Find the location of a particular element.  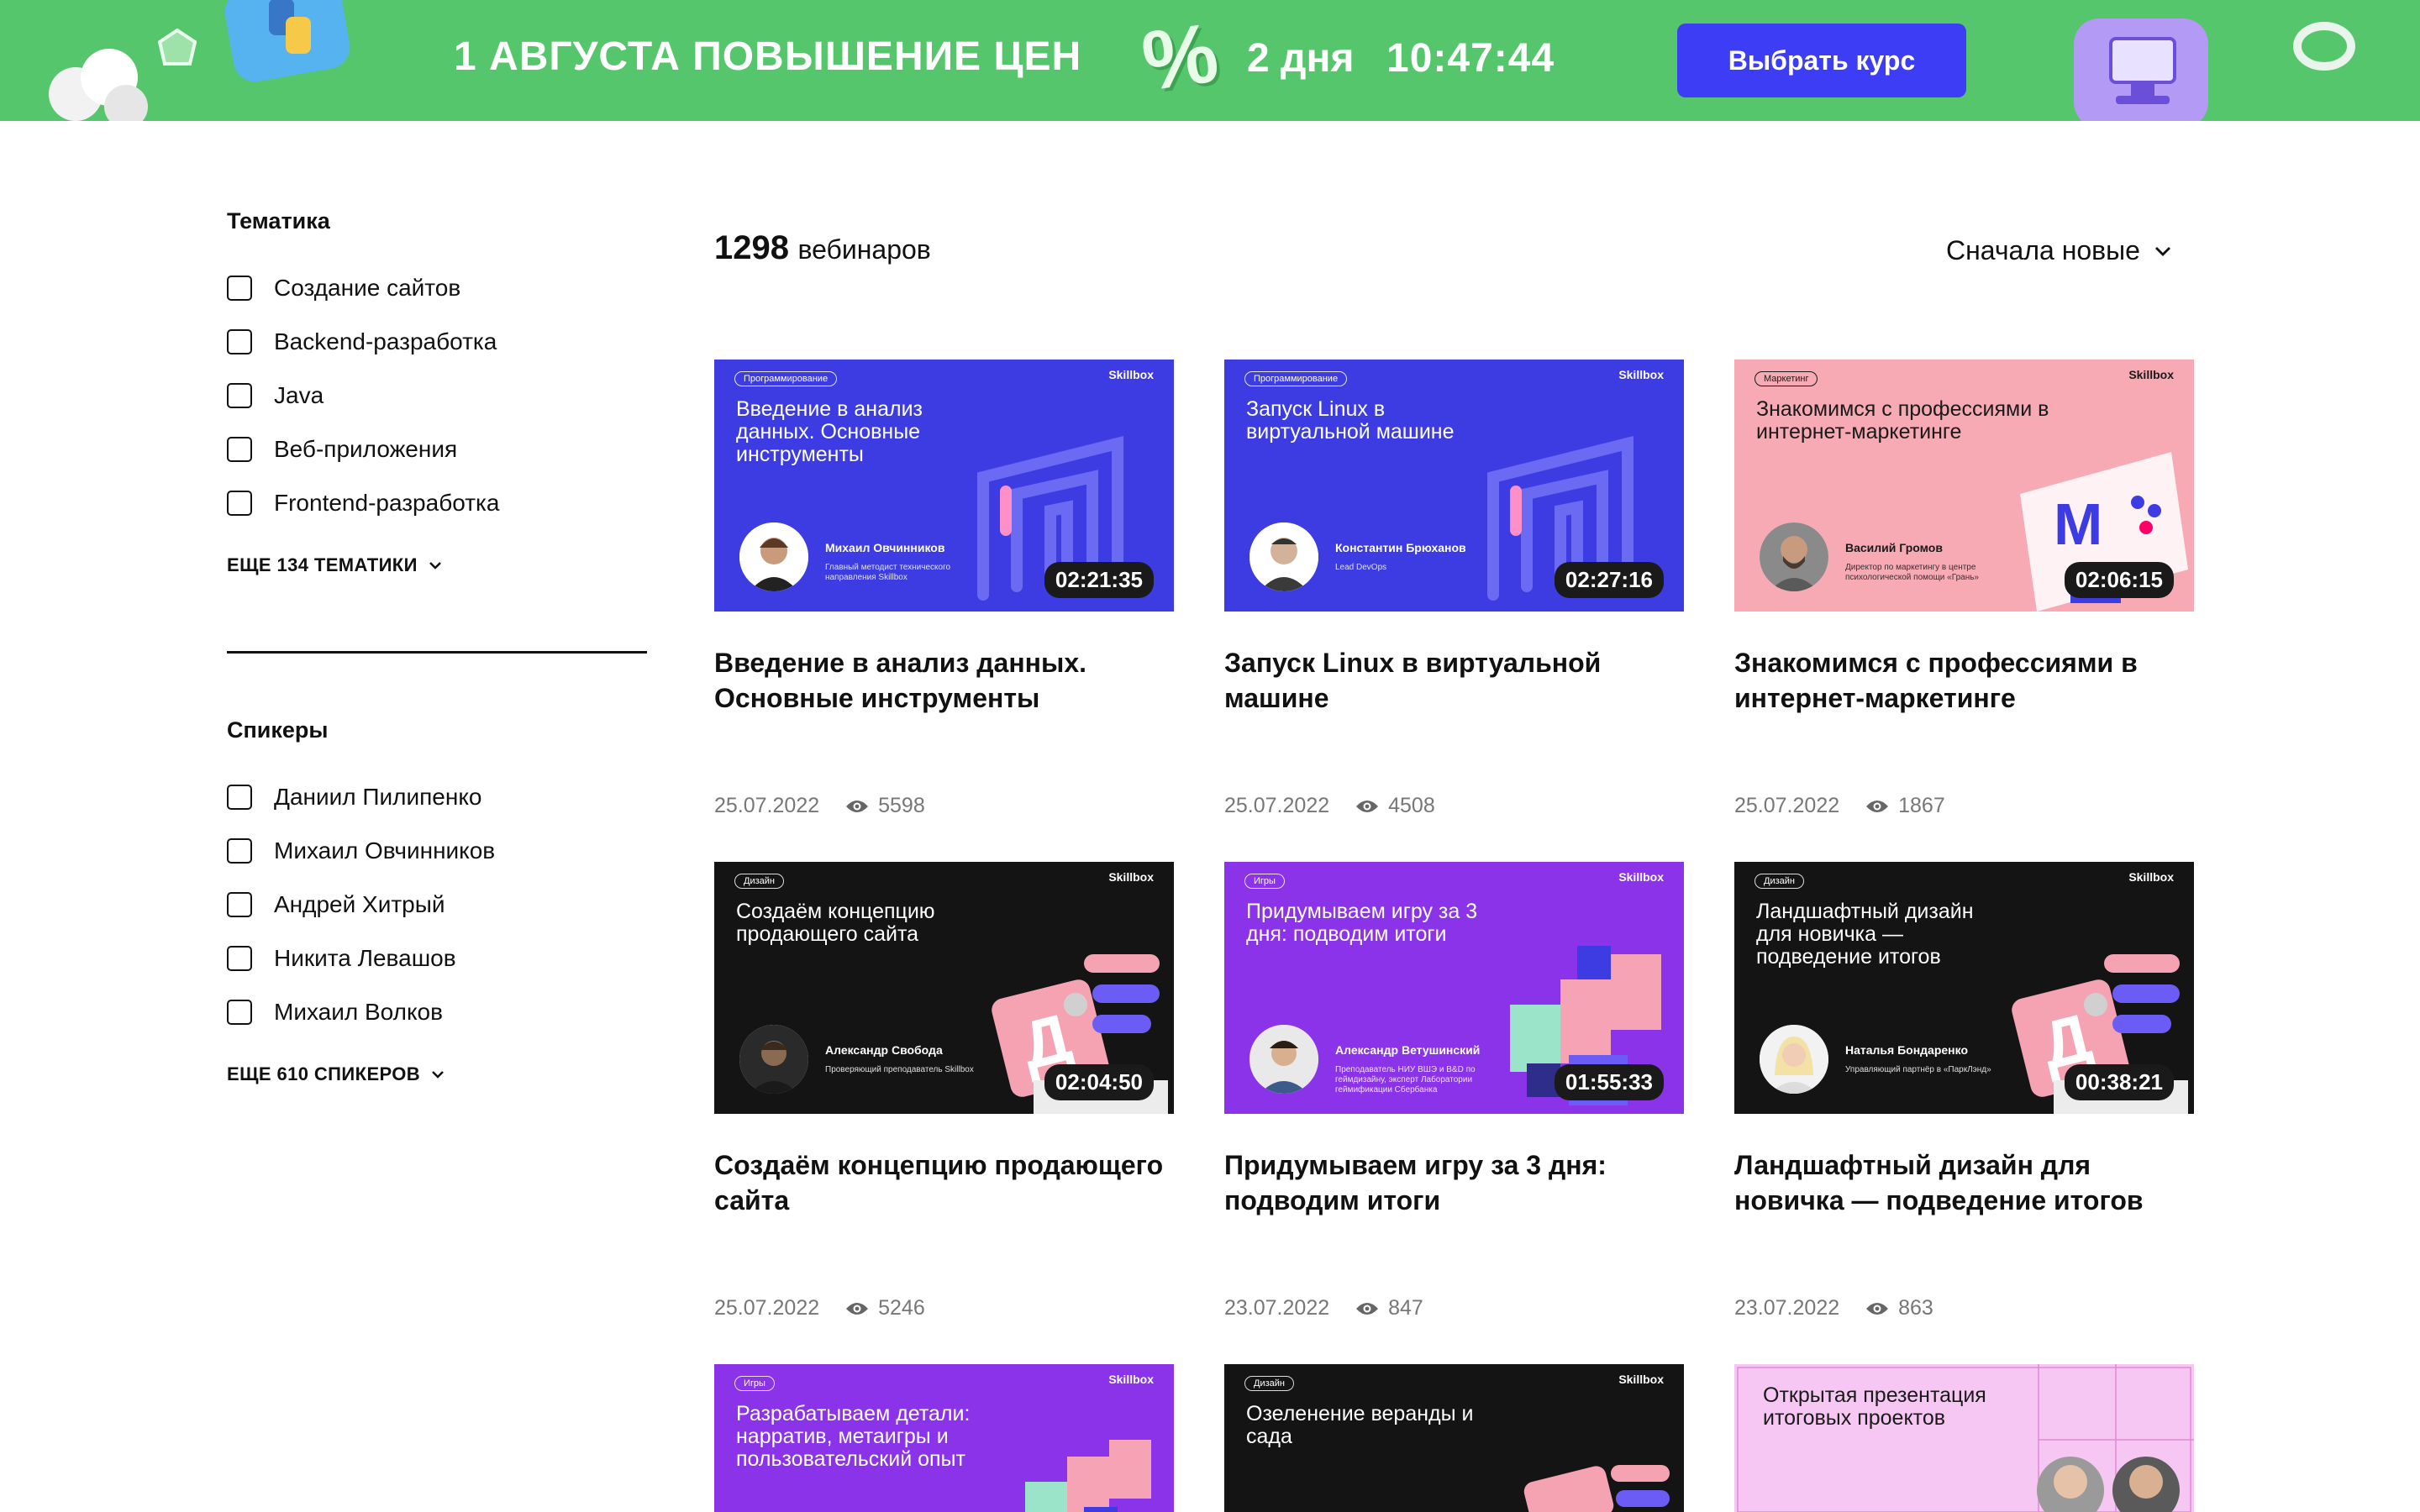

speaker-label: Даниил Пилипенко is located at coordinates (378, 797).